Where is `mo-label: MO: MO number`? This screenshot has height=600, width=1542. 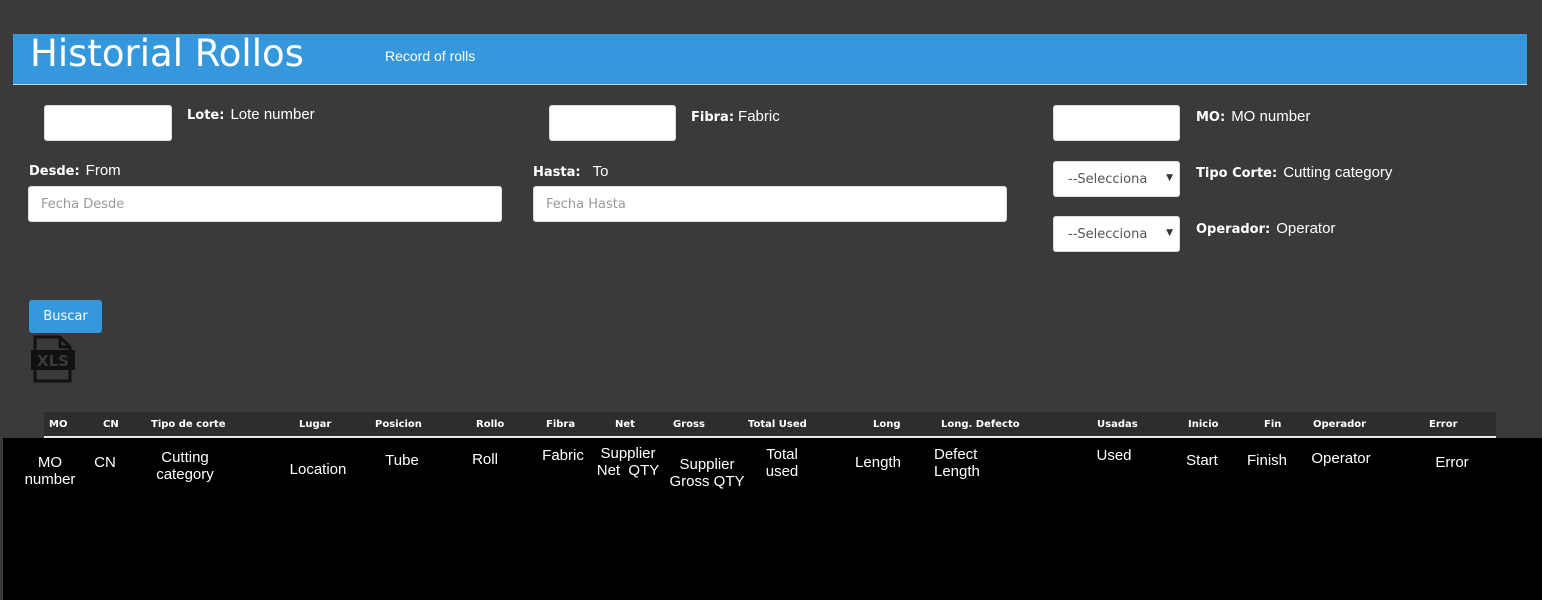
mo-label: MO: MO number is located at coordinates (1253, 116).